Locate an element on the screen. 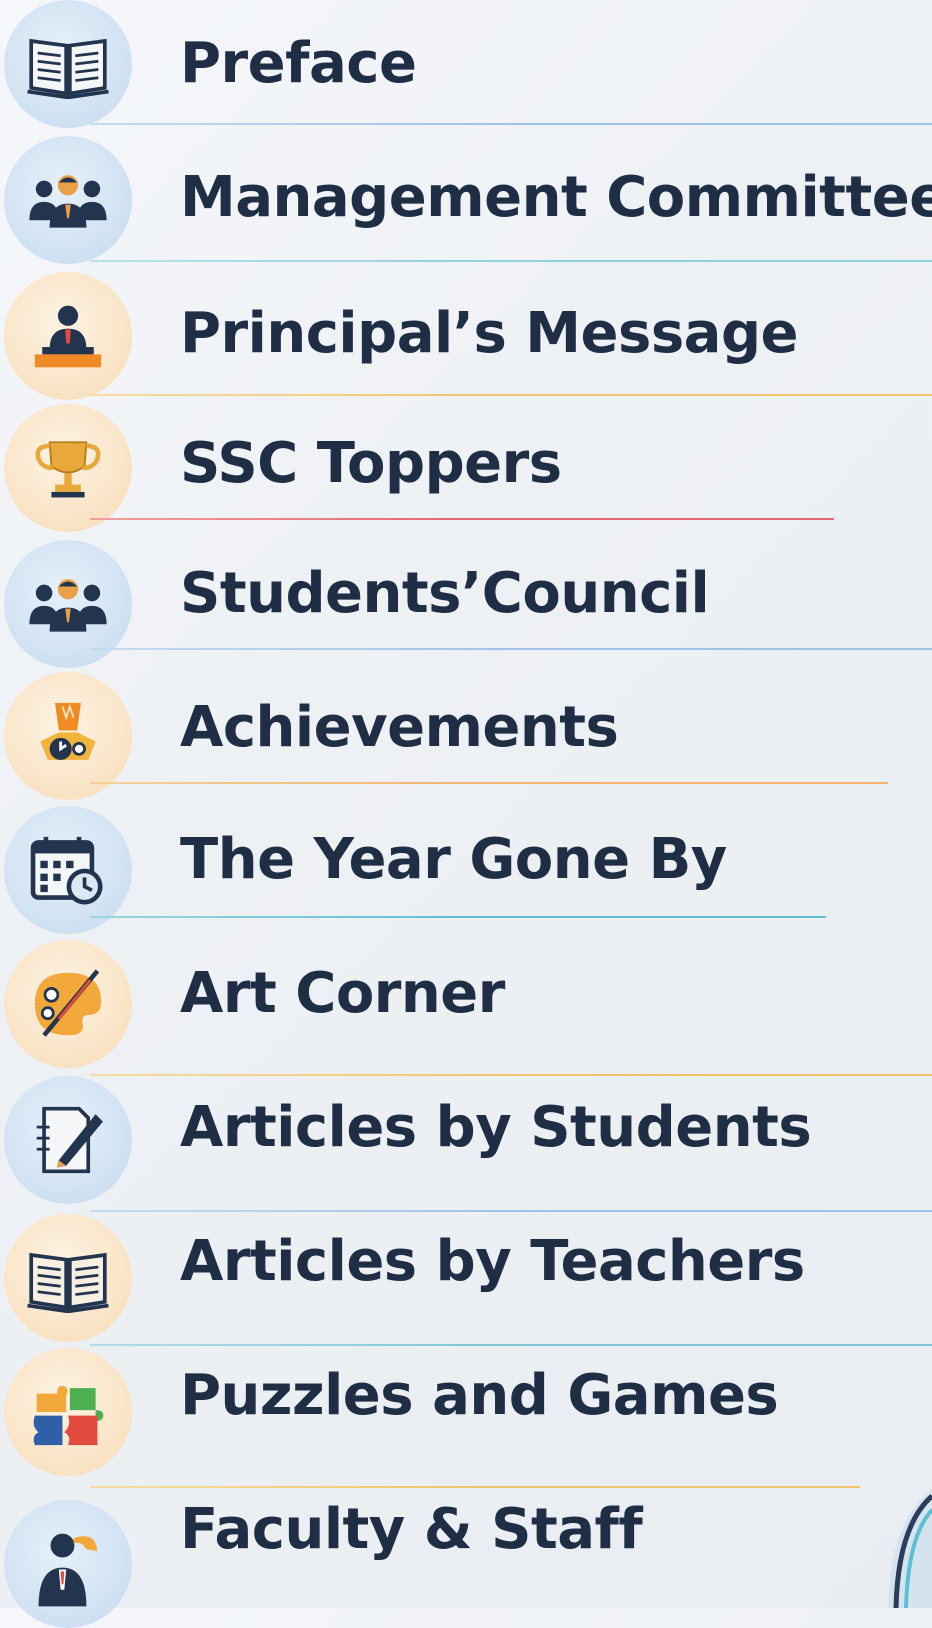 The image size is (932, 1628). toc-item-puzzles-and-games: Puzzles and Games is located at coordinates (466, 1422).